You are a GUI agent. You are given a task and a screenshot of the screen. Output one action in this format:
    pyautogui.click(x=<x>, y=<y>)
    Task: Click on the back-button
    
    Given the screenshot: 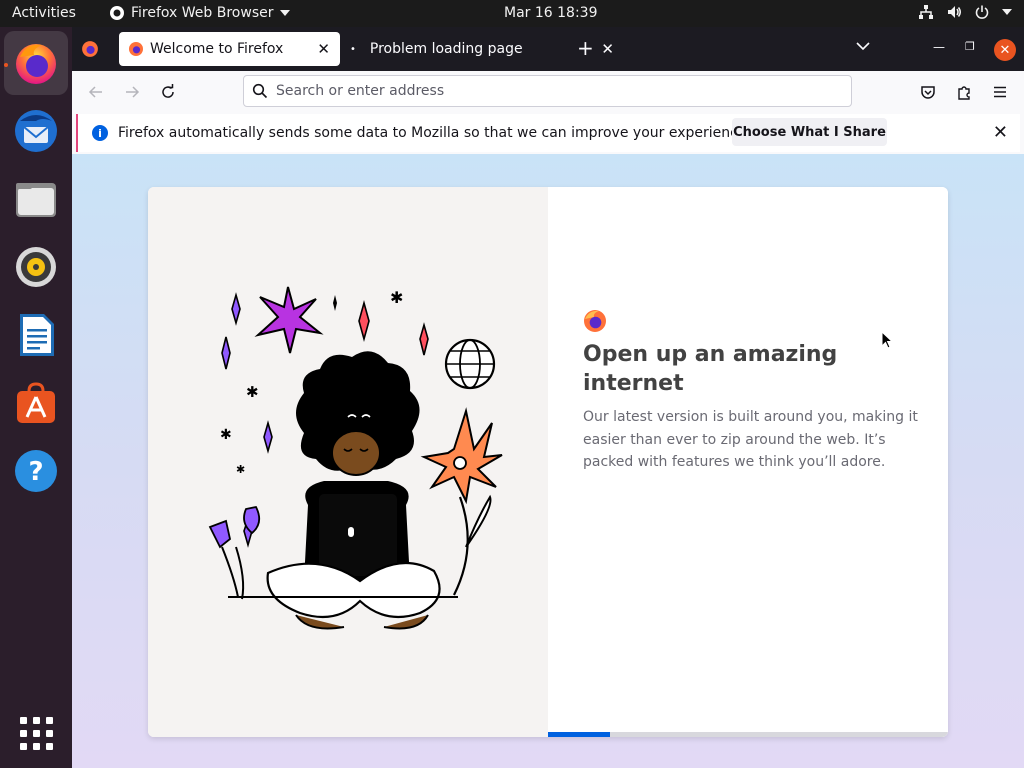 What is the action you would take?
    pyautogui.click(x=96, y=92)
    